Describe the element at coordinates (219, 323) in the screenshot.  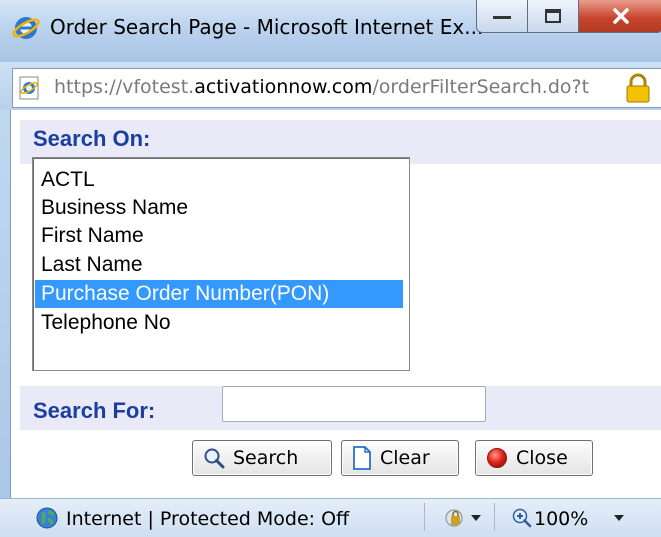
I see `list-item-telephone-no: Telephone No` at that location.